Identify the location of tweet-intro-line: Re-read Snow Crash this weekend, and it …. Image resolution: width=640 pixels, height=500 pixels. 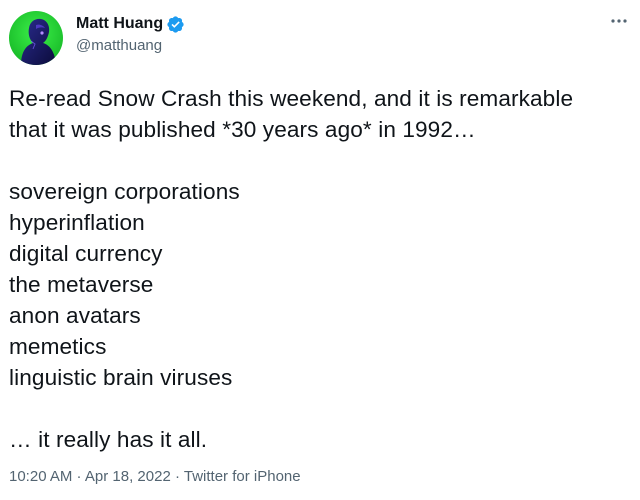
(291, 98).